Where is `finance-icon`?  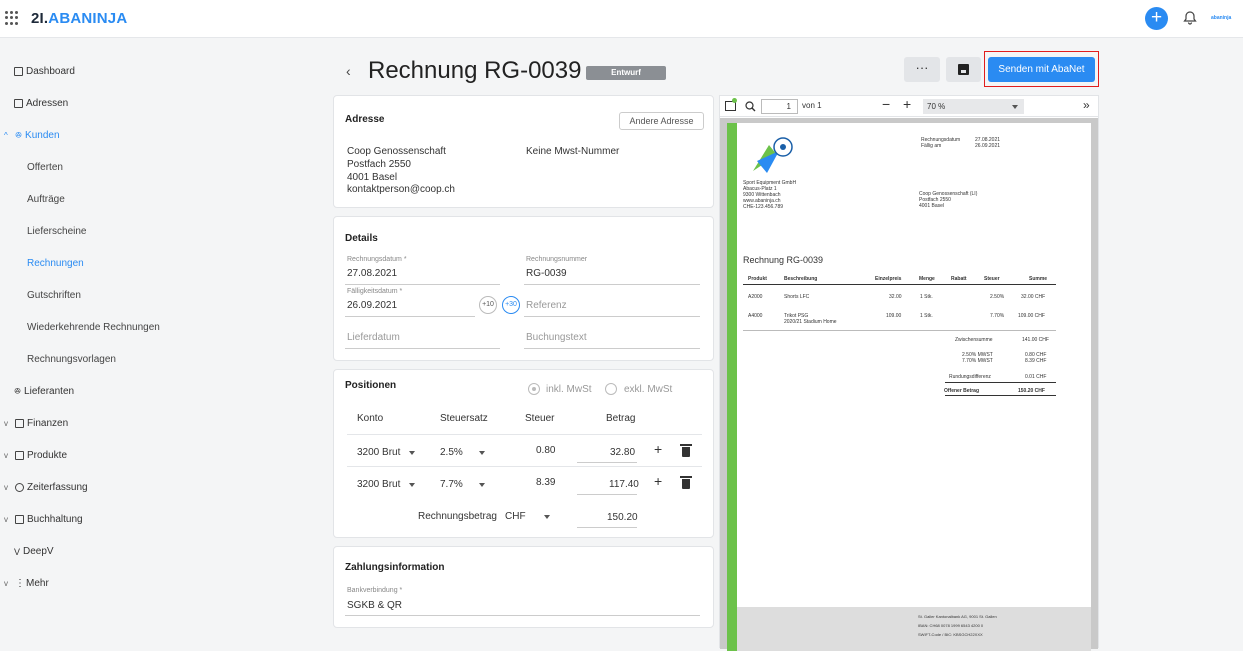 finance-icon is located at coordinates (19, 423).